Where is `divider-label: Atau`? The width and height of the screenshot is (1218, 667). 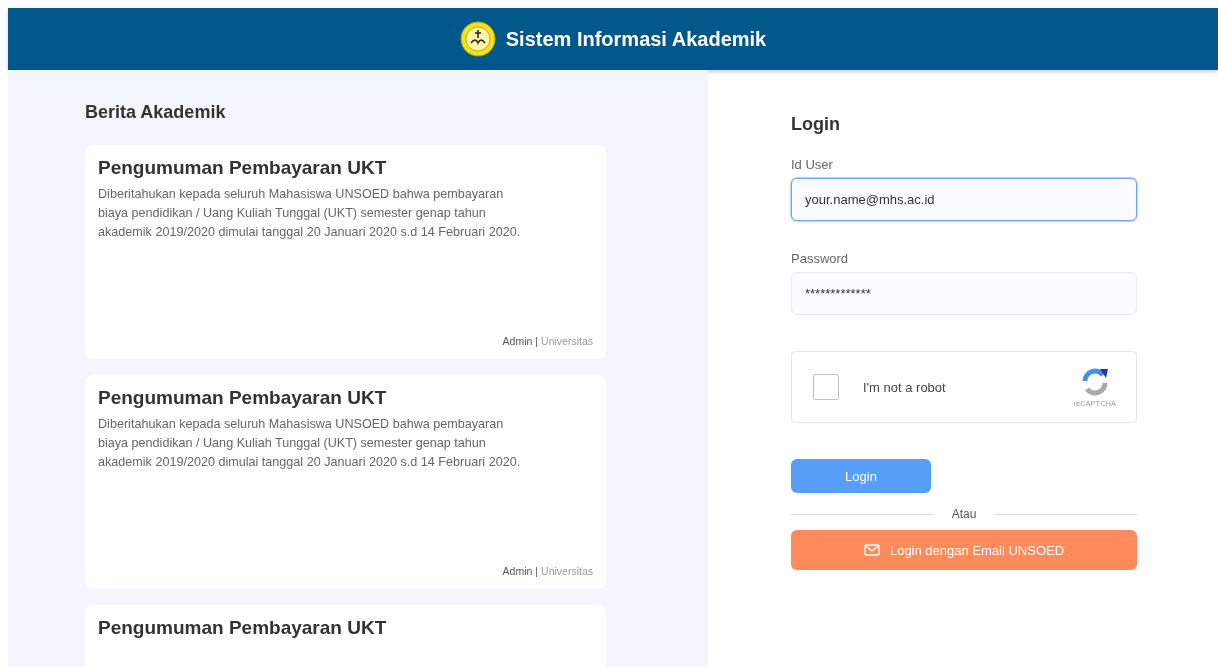 divider-label: Atau is located at coordinates (964, 514).